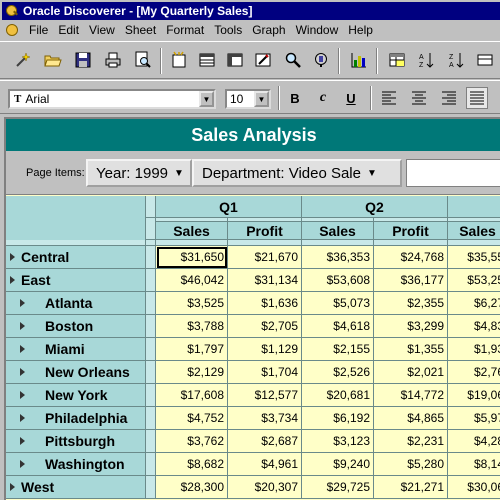 The image size is (500, 500). I want to click on data-cell: $1,636, so click(265, 303).